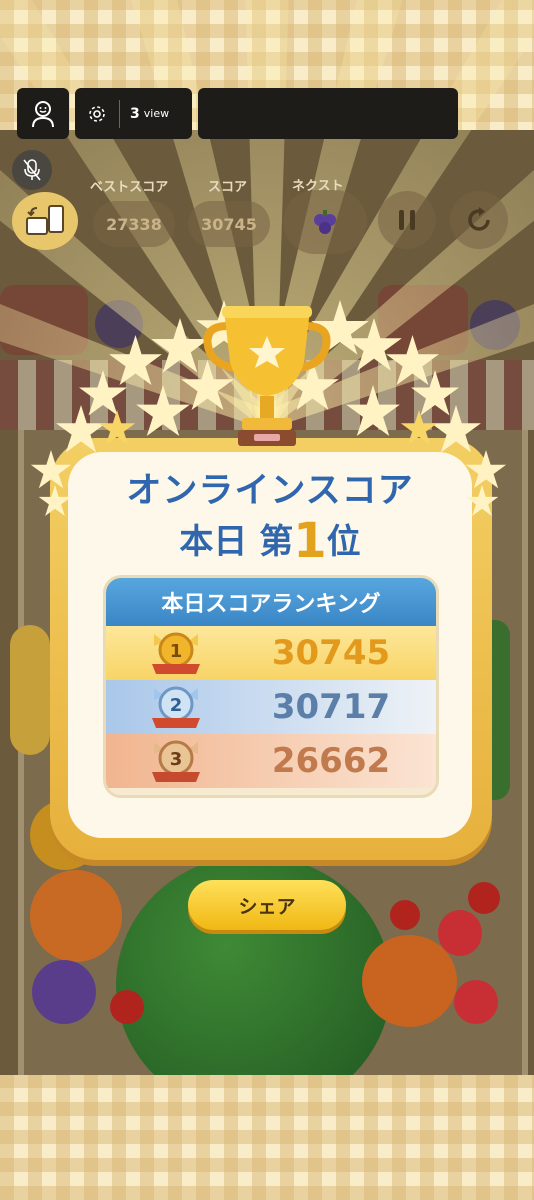 The height and width of the screenshot is (1200, 534). What do you see at coordinates (64, 992) in the screenshot?
I see `grape-fruit` at bounding box center [64, 992].